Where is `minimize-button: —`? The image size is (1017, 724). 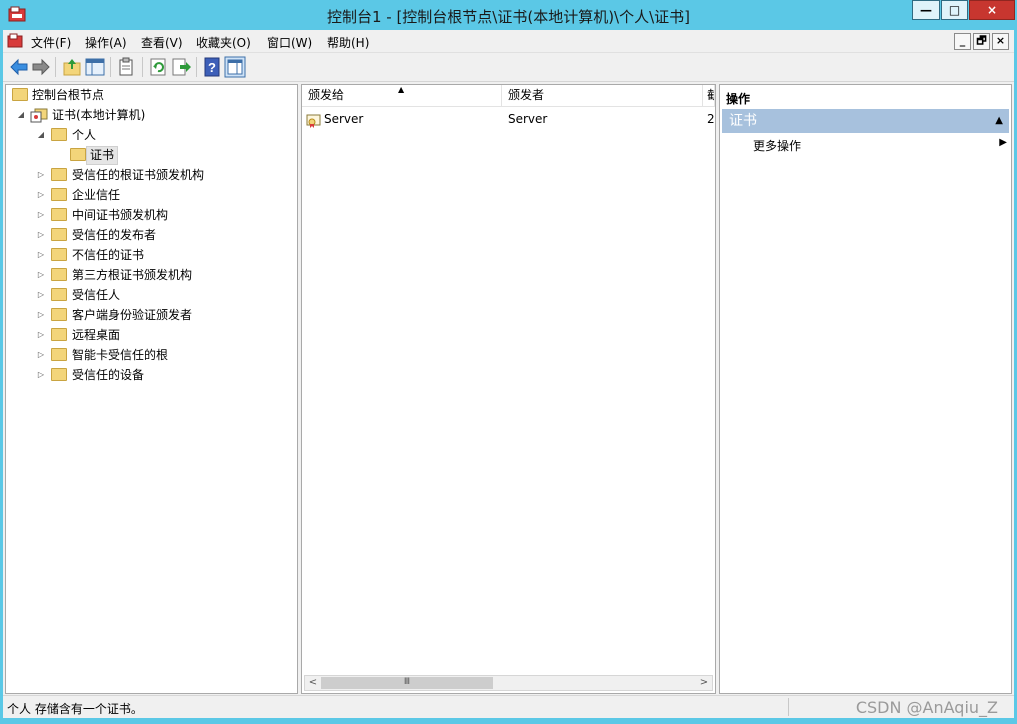 minimize-button: — is located at coordinates (926, 10).